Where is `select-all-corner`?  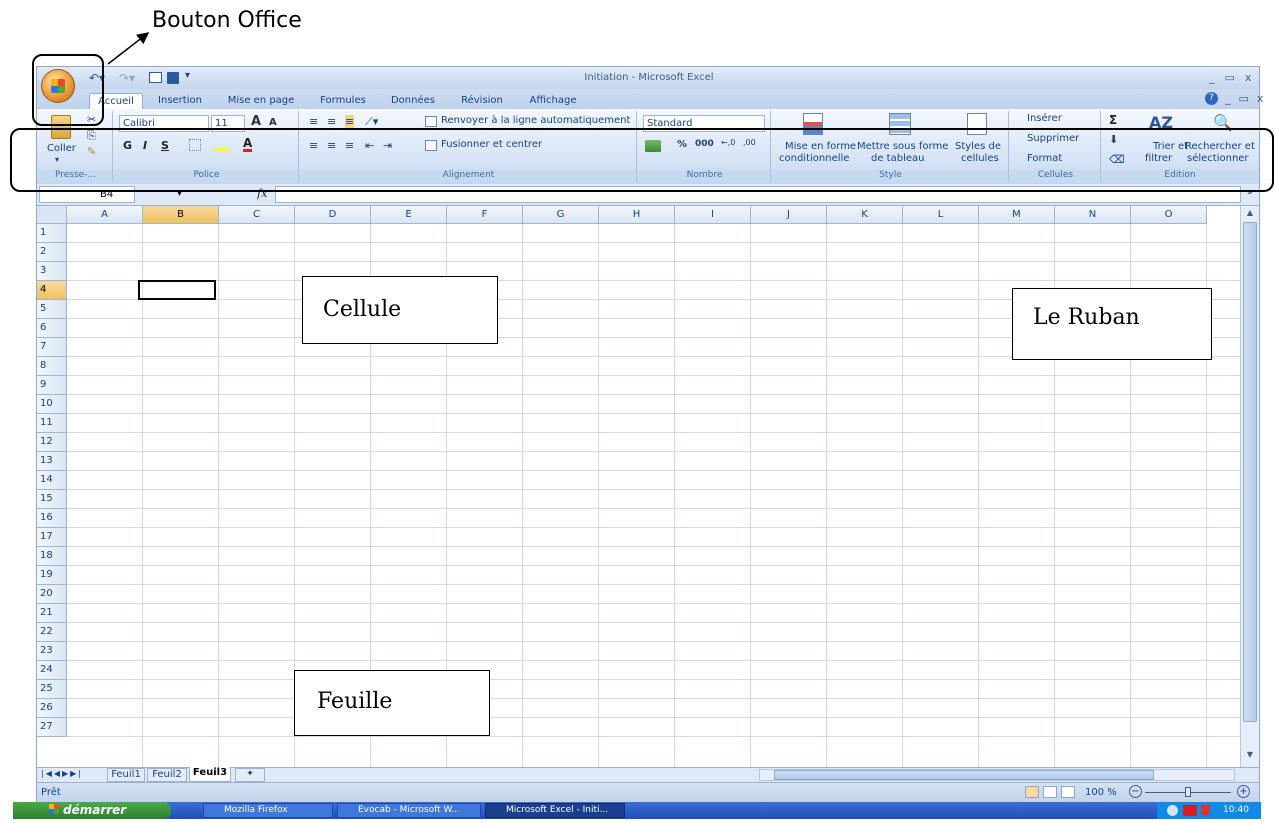
select-all-corner is located at coordinates (52, 215).